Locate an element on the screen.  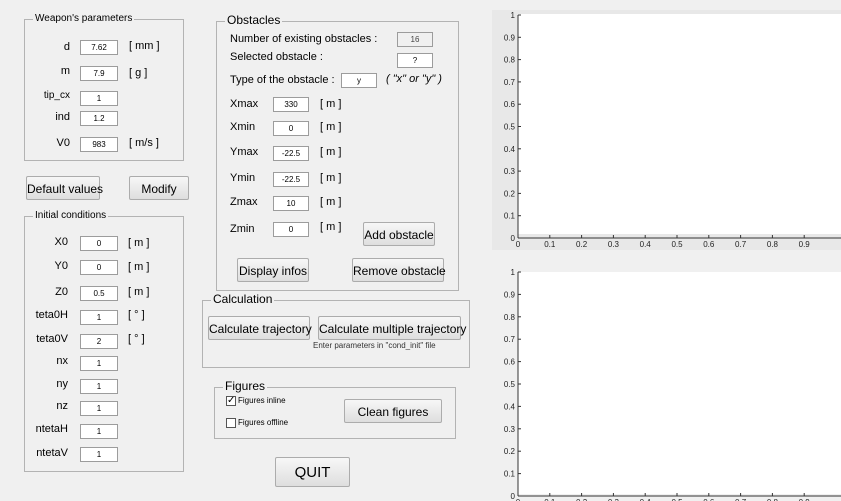
quit-button: QUIT is located at coordinates (312, 472).